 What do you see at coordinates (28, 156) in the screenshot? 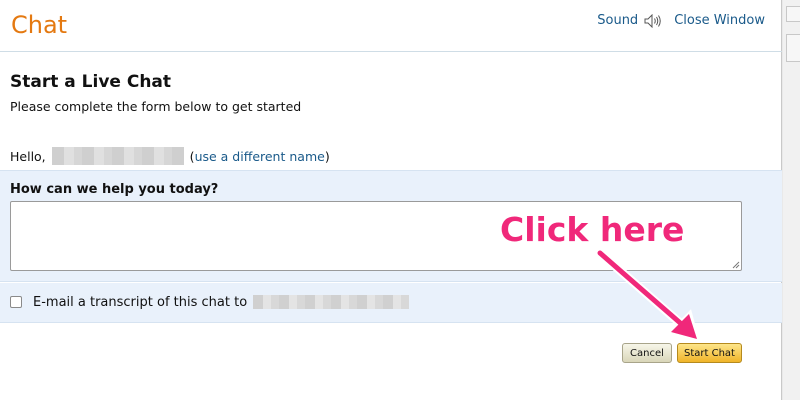
I see `greeting-label: Hello,` at bounding box center [28, 156].